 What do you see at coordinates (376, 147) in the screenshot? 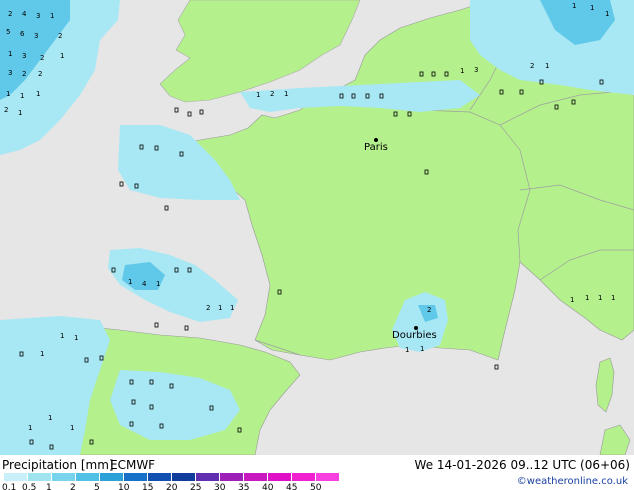
I see `city-label-paris: Paris` at bounding box center [376, 147].